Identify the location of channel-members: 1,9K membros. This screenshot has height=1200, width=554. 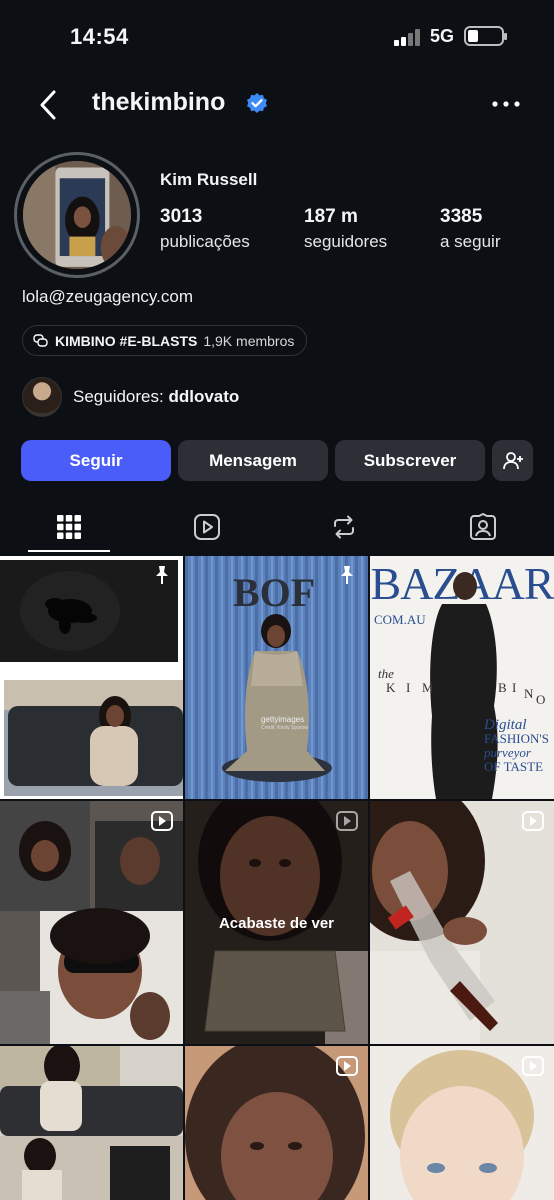
(249, 340).